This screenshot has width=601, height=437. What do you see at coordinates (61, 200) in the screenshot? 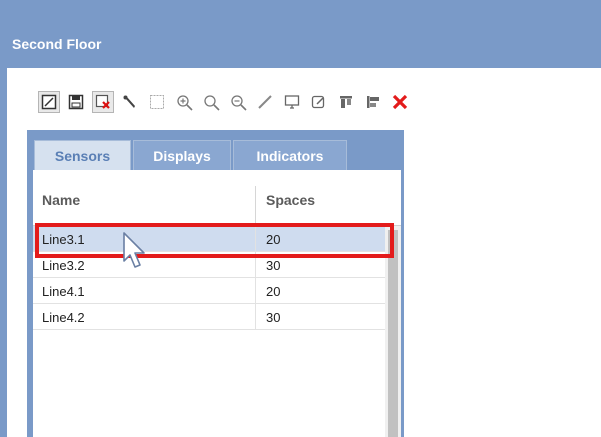
I see `column-header-name: Name` at bounding box center [61, 200].